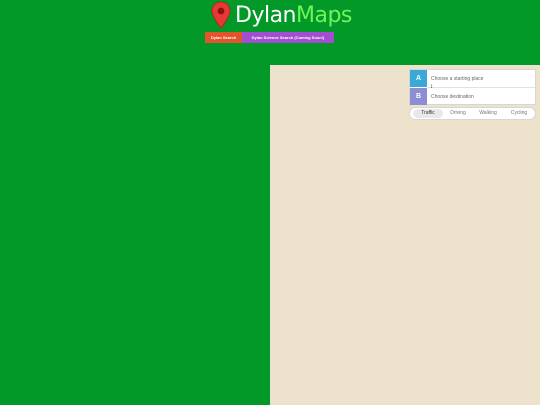  I want to click on logo-word-maps: Maps, so click(324, 15).